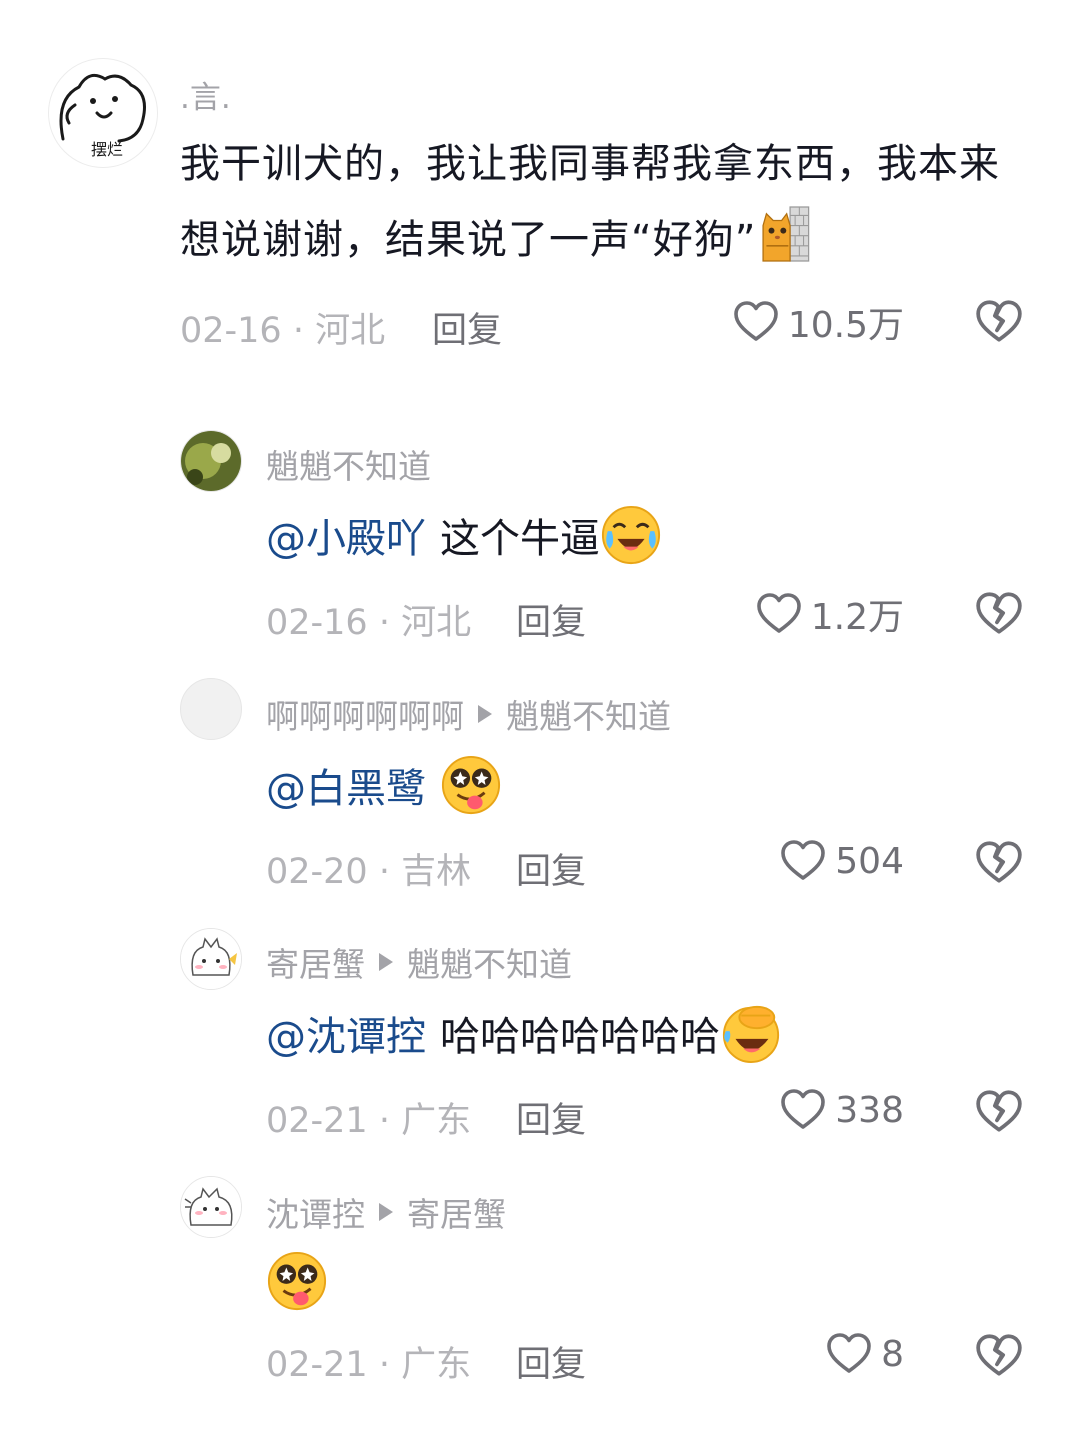 This screenshot has height=1440, width=1080. I want to click on main-comment-location: 河北, so click(350, 331).